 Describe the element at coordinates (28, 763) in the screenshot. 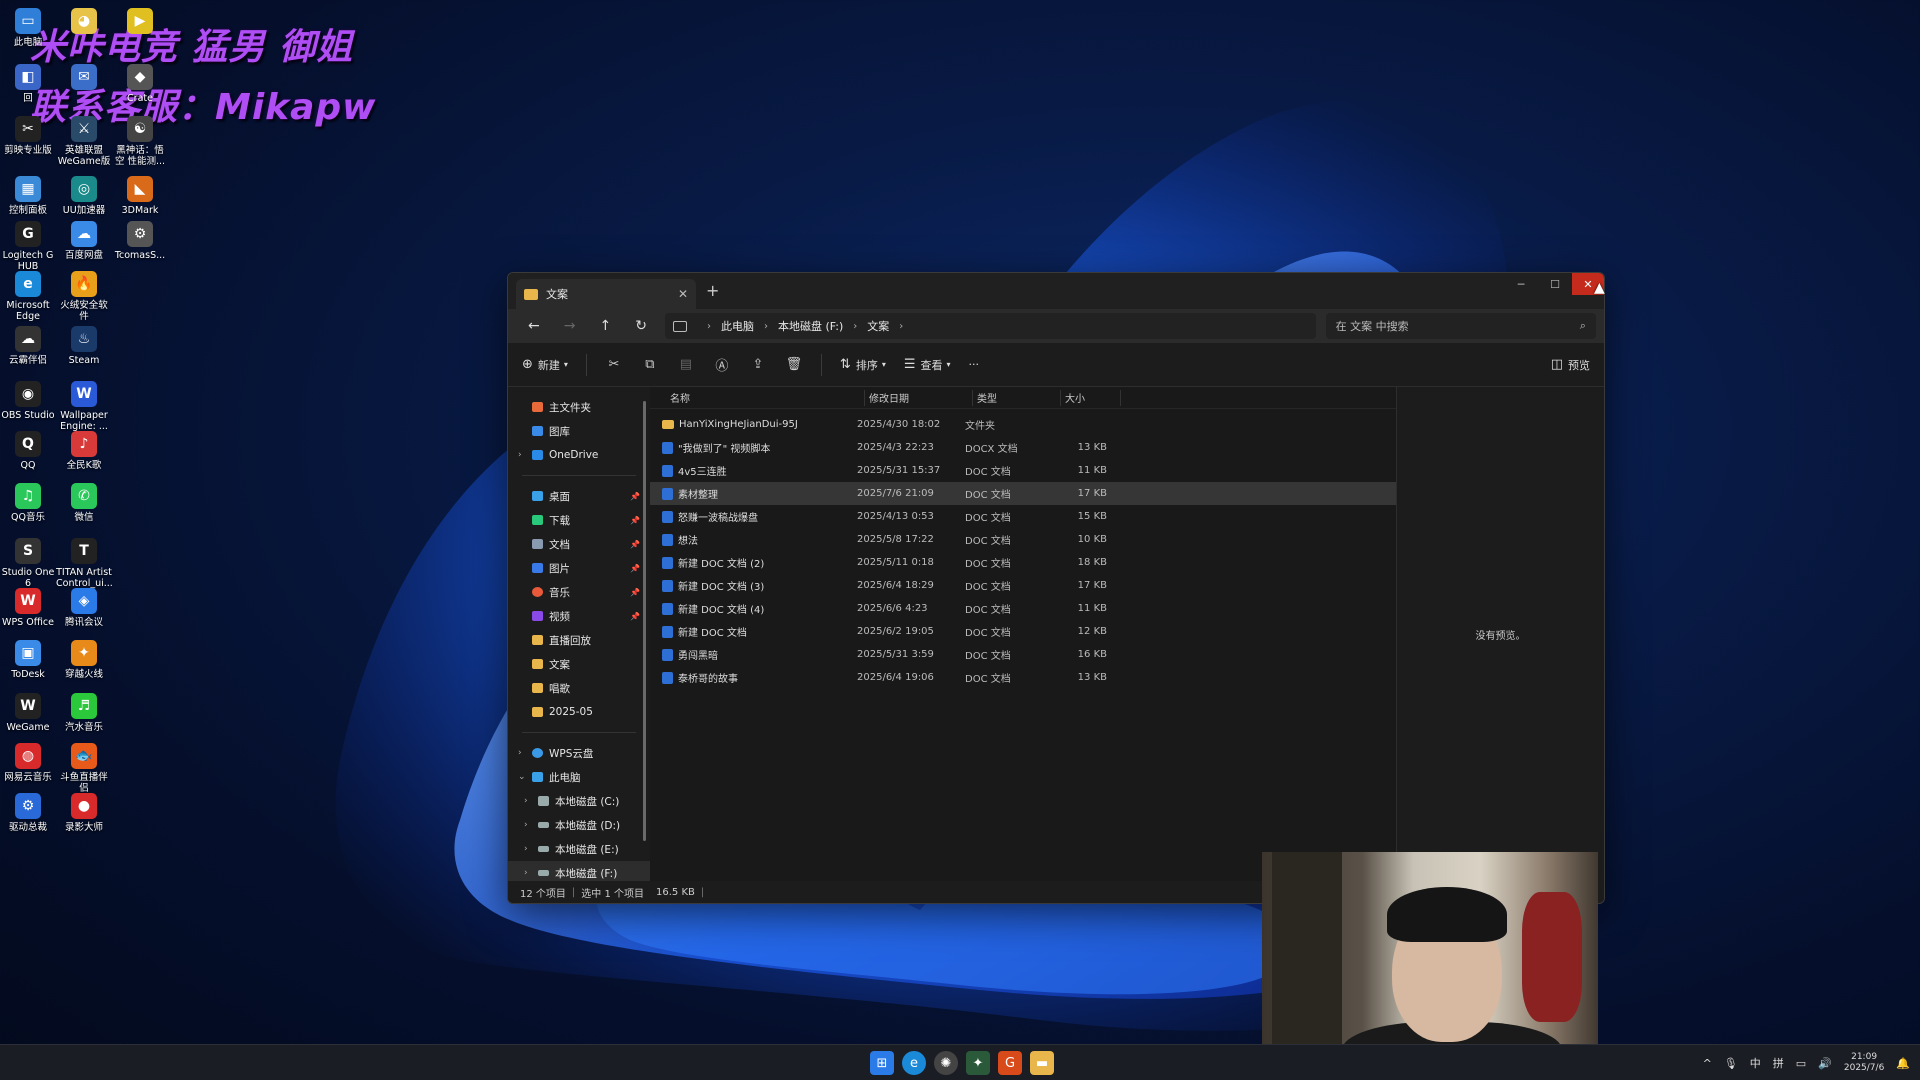

I see `desktop-icon-item: ◍ 网易云音乐` at that location.